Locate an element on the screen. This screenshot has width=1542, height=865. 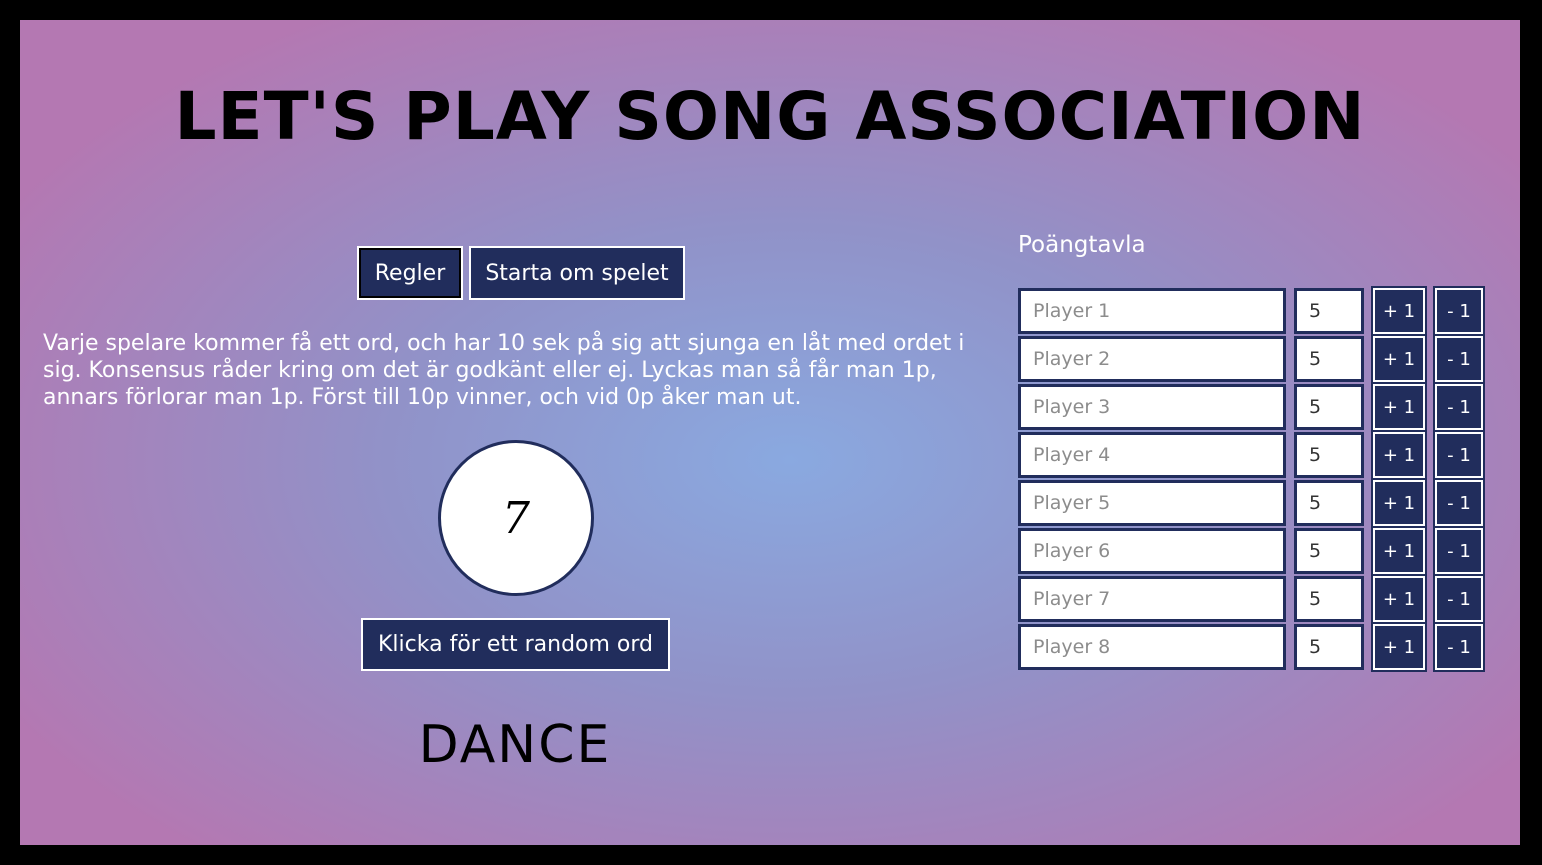
countdown-timer: 7 is located at coordinates (516, 518).